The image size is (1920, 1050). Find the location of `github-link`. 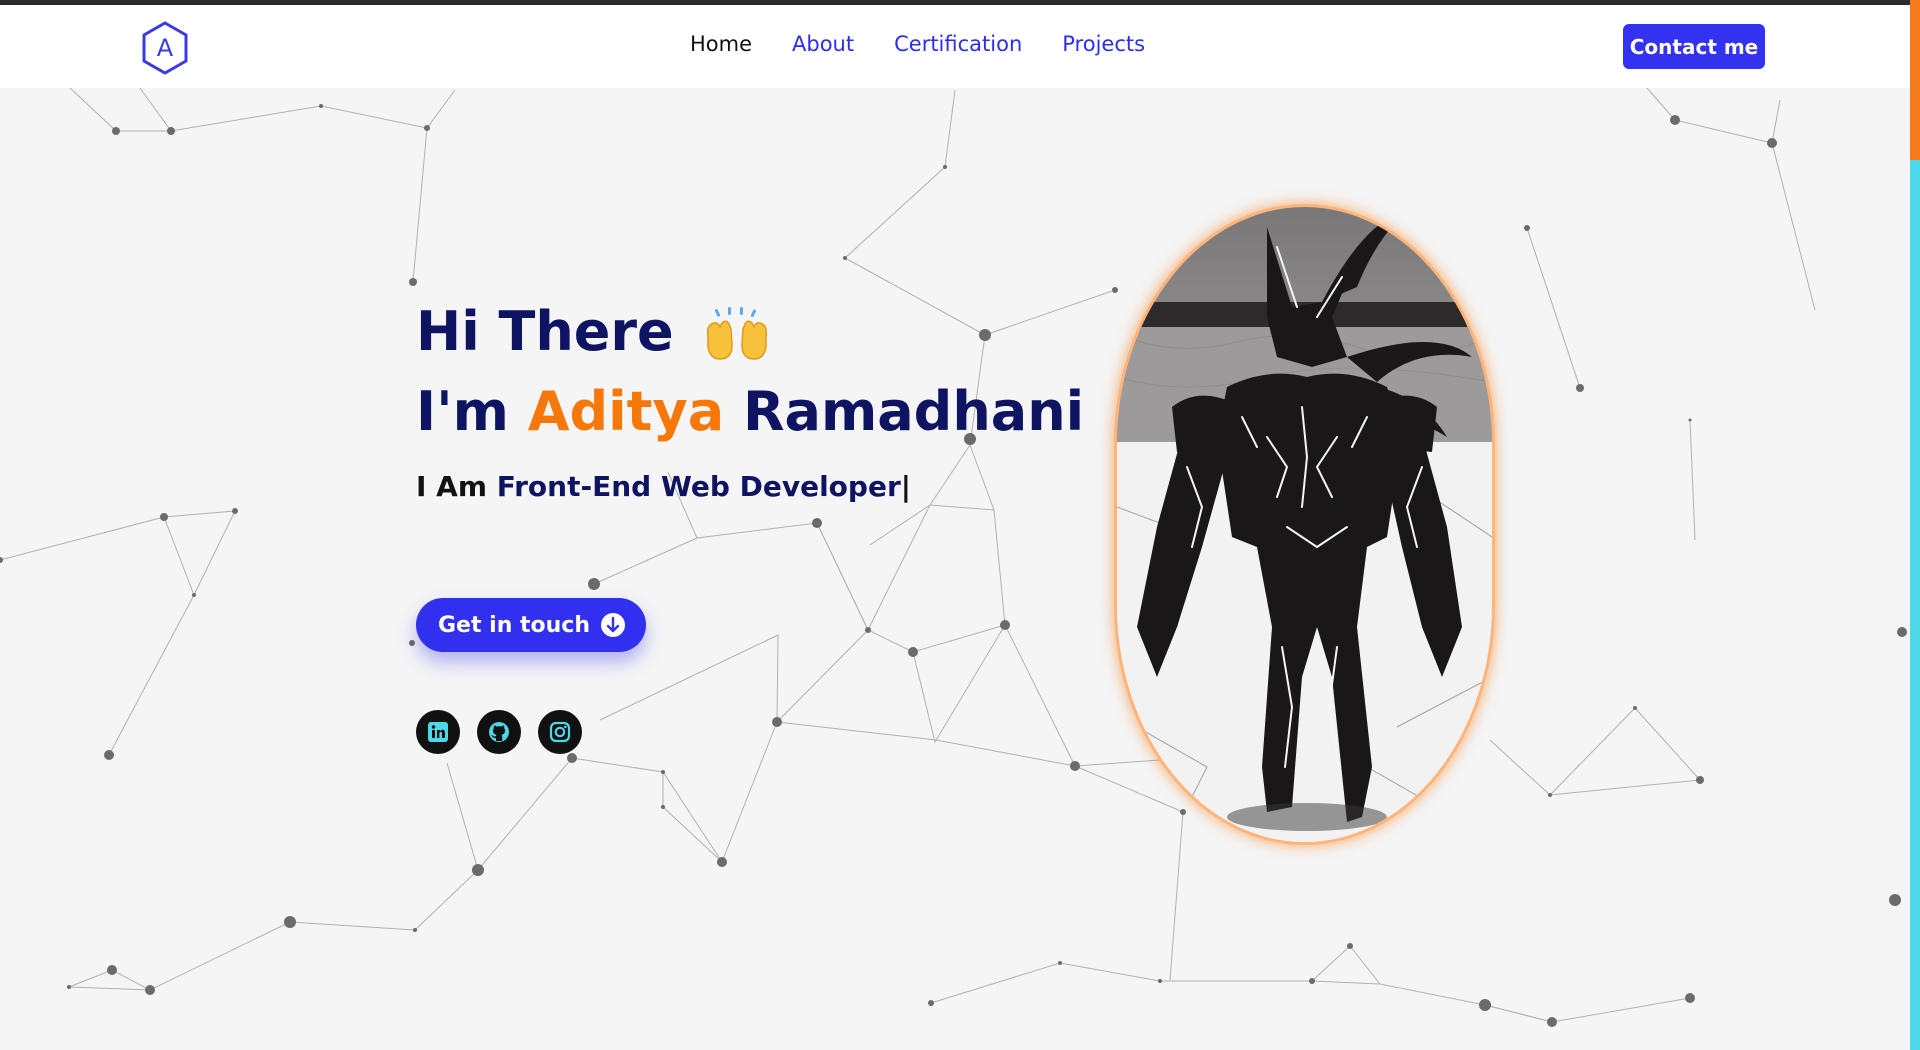

github-link is located at coordinates (499, 732).